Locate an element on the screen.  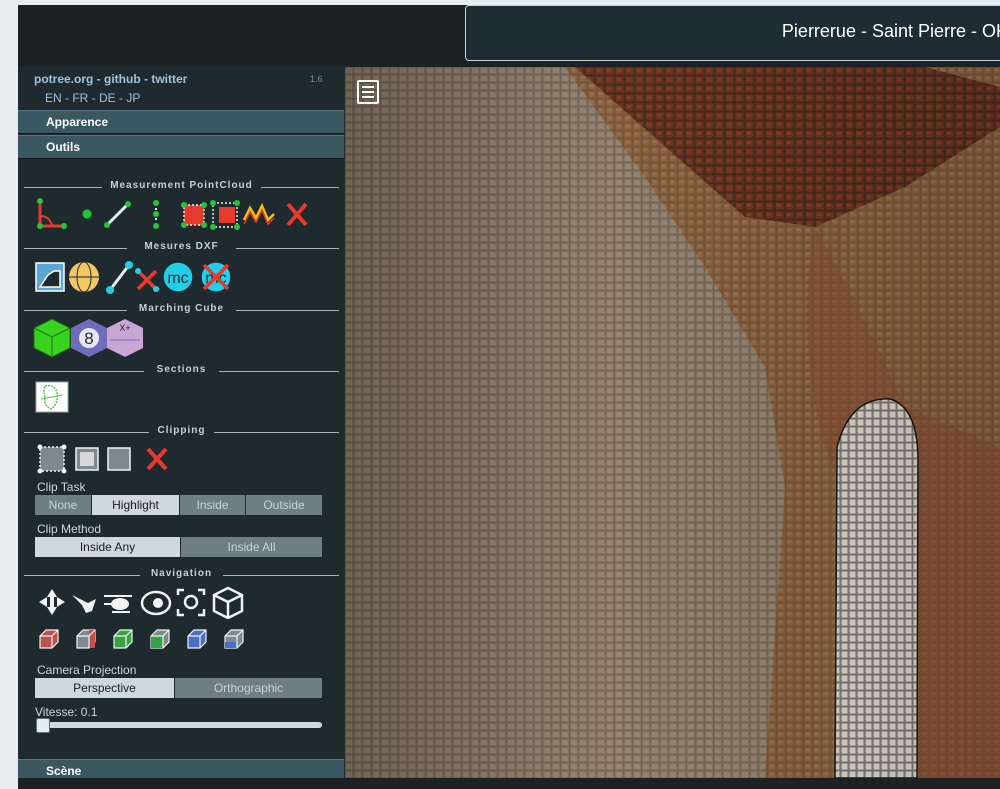
speed-slider-handle is located at coordinates (43, 725).